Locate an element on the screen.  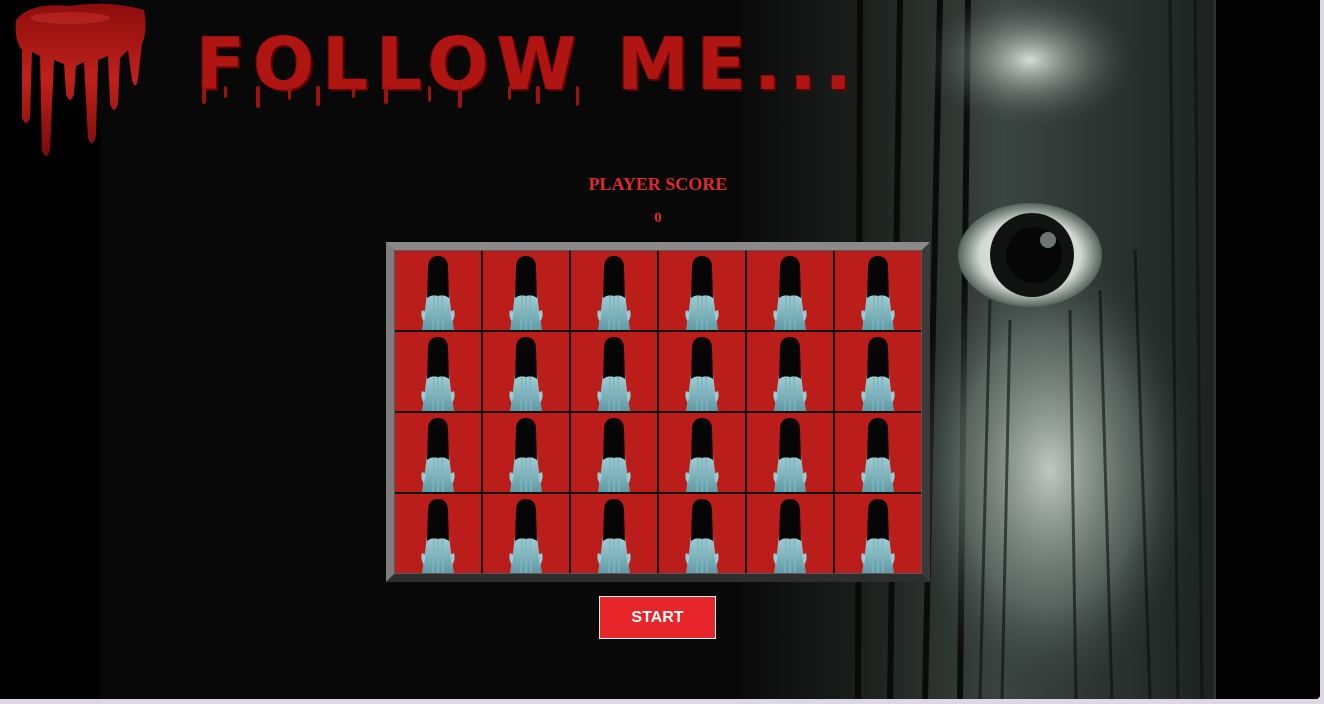
page-edge-right is located at coordinates (1322, 352).